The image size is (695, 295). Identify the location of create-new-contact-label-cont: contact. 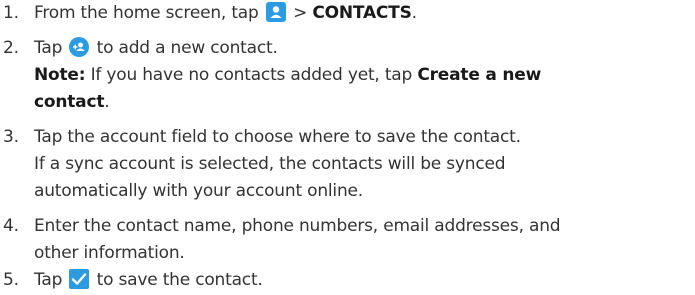
(69, 102).